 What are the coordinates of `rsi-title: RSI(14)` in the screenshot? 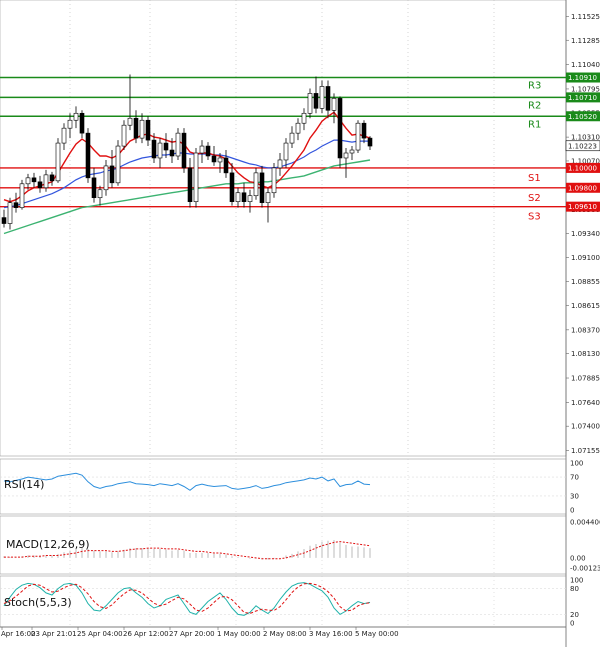 It's located at (24, 484).